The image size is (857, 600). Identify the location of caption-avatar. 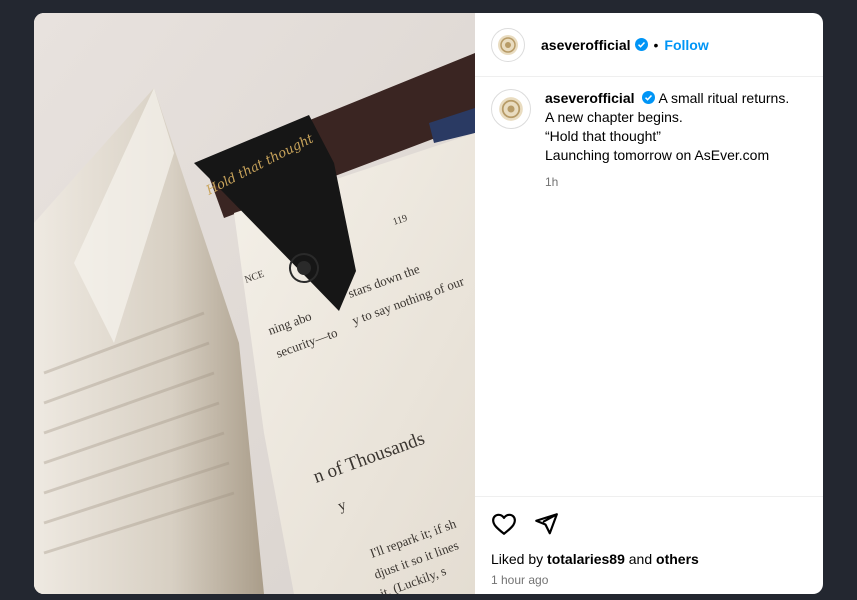
(511, 109).